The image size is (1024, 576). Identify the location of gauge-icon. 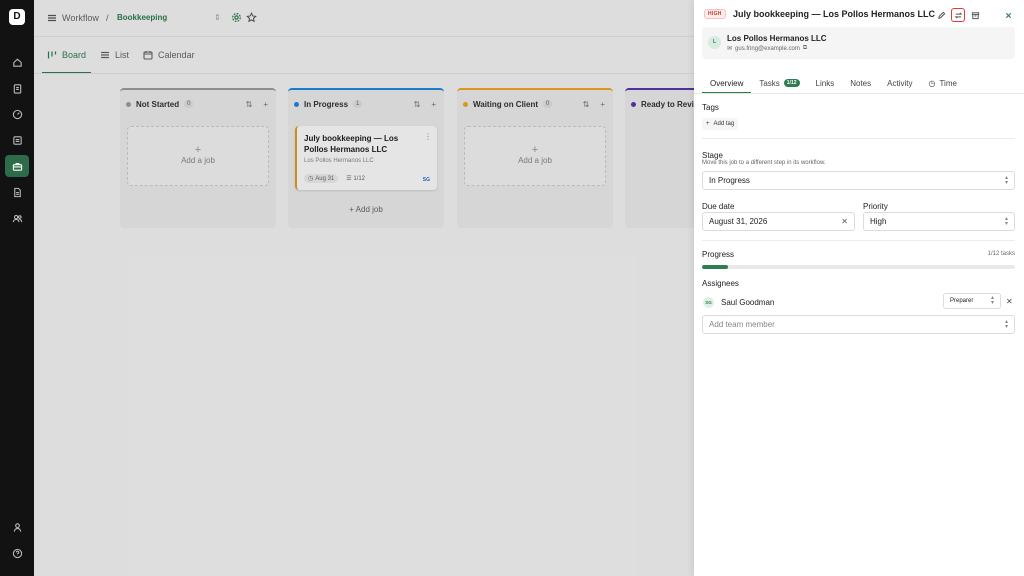
(17, 114).